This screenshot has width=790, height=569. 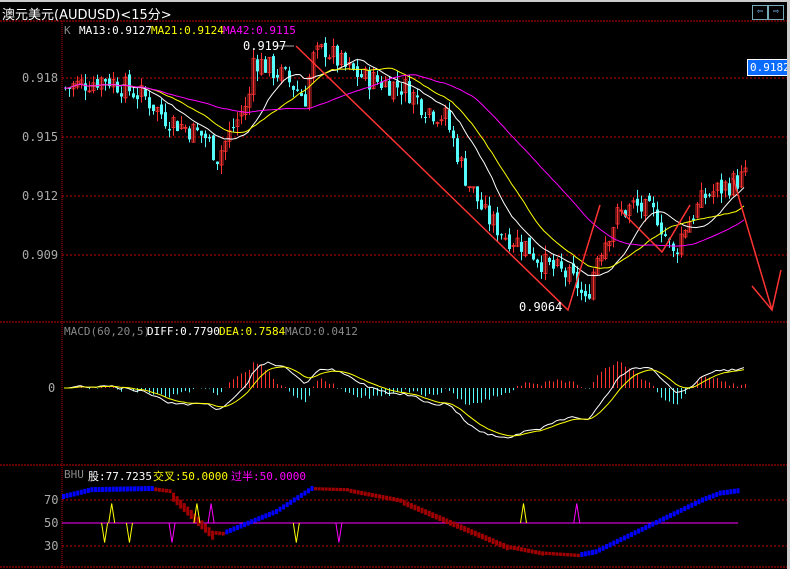 I want to click on y-tick: 50, so click(x=51, y=523).